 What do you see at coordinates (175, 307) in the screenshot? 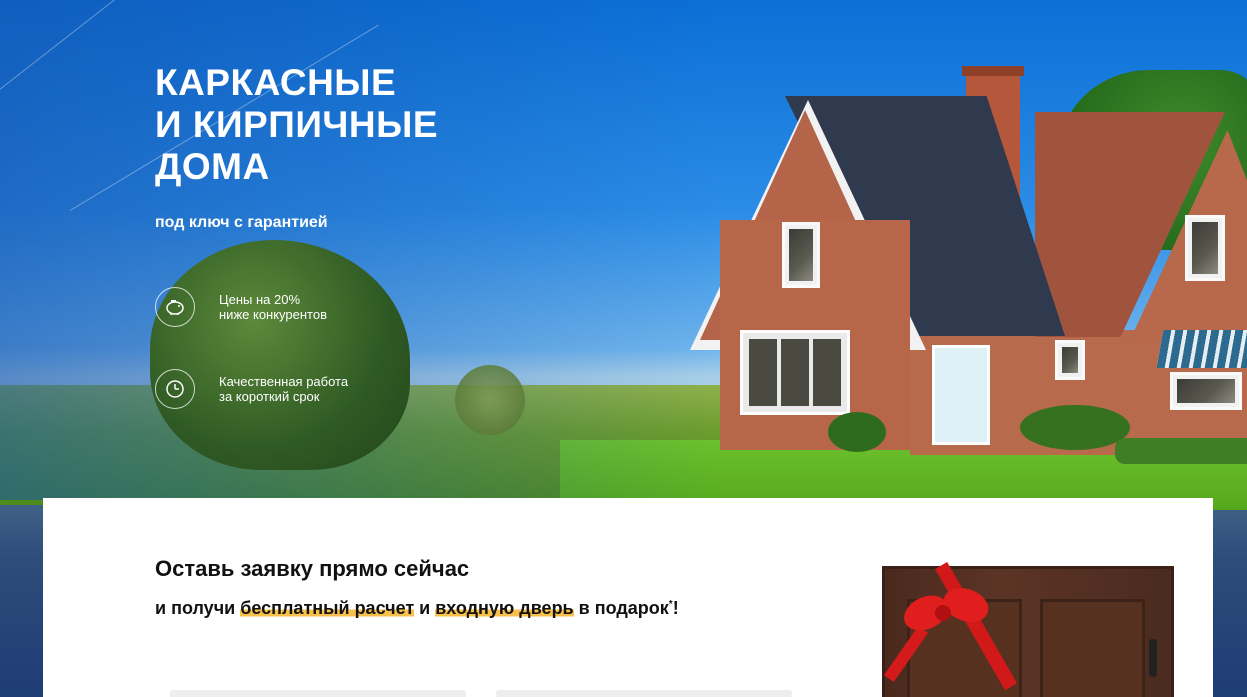
I see `piggy-bank-icon` at bounding box center [175, 307].